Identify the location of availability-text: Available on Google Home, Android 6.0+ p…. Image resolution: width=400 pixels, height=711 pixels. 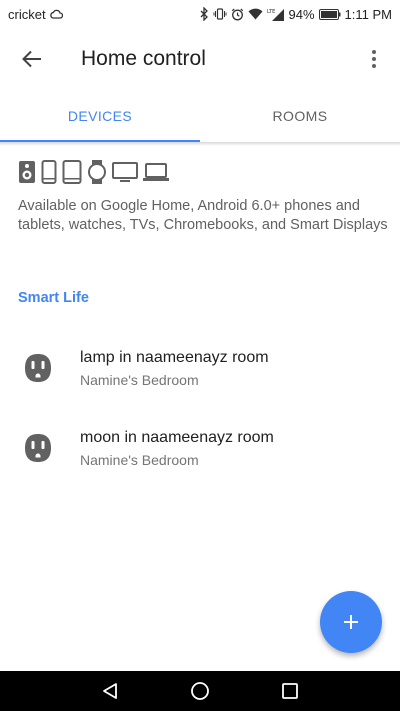
(203, 215).